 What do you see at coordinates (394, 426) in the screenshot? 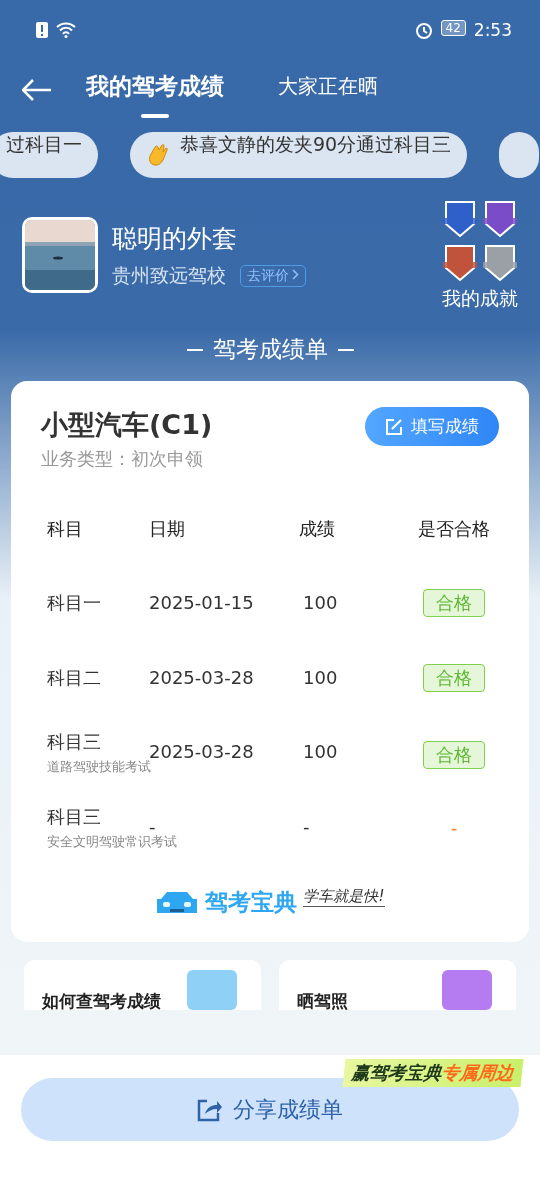
I see `edit-icon` at bounding box center [394, 426].